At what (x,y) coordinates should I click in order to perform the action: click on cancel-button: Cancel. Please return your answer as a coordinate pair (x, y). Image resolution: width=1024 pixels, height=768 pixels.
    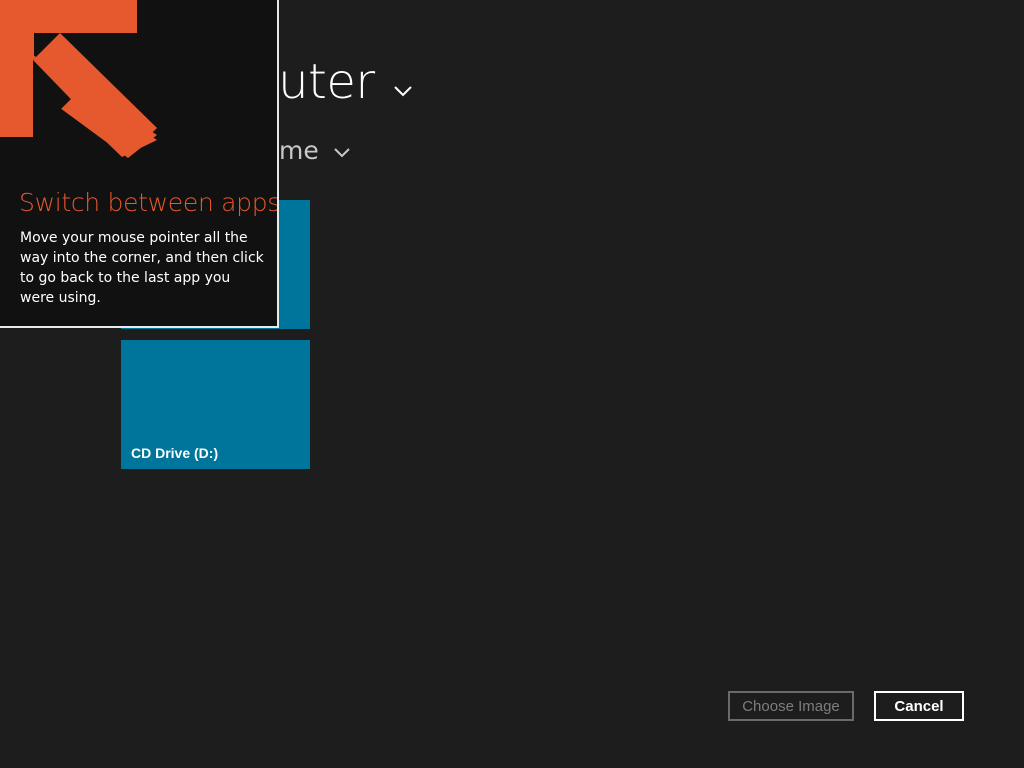
    Looking at the image, I should click on (919, 706).